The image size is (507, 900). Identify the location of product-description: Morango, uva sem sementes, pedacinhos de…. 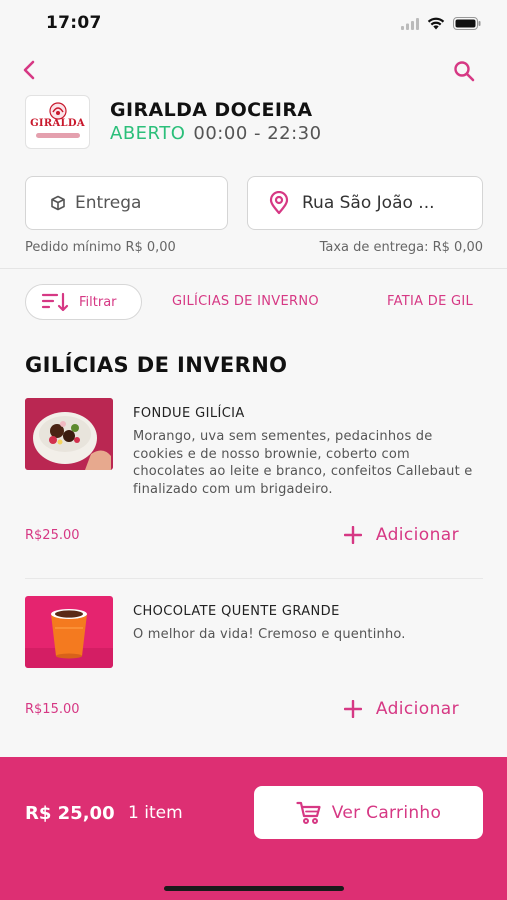
(303, 463).